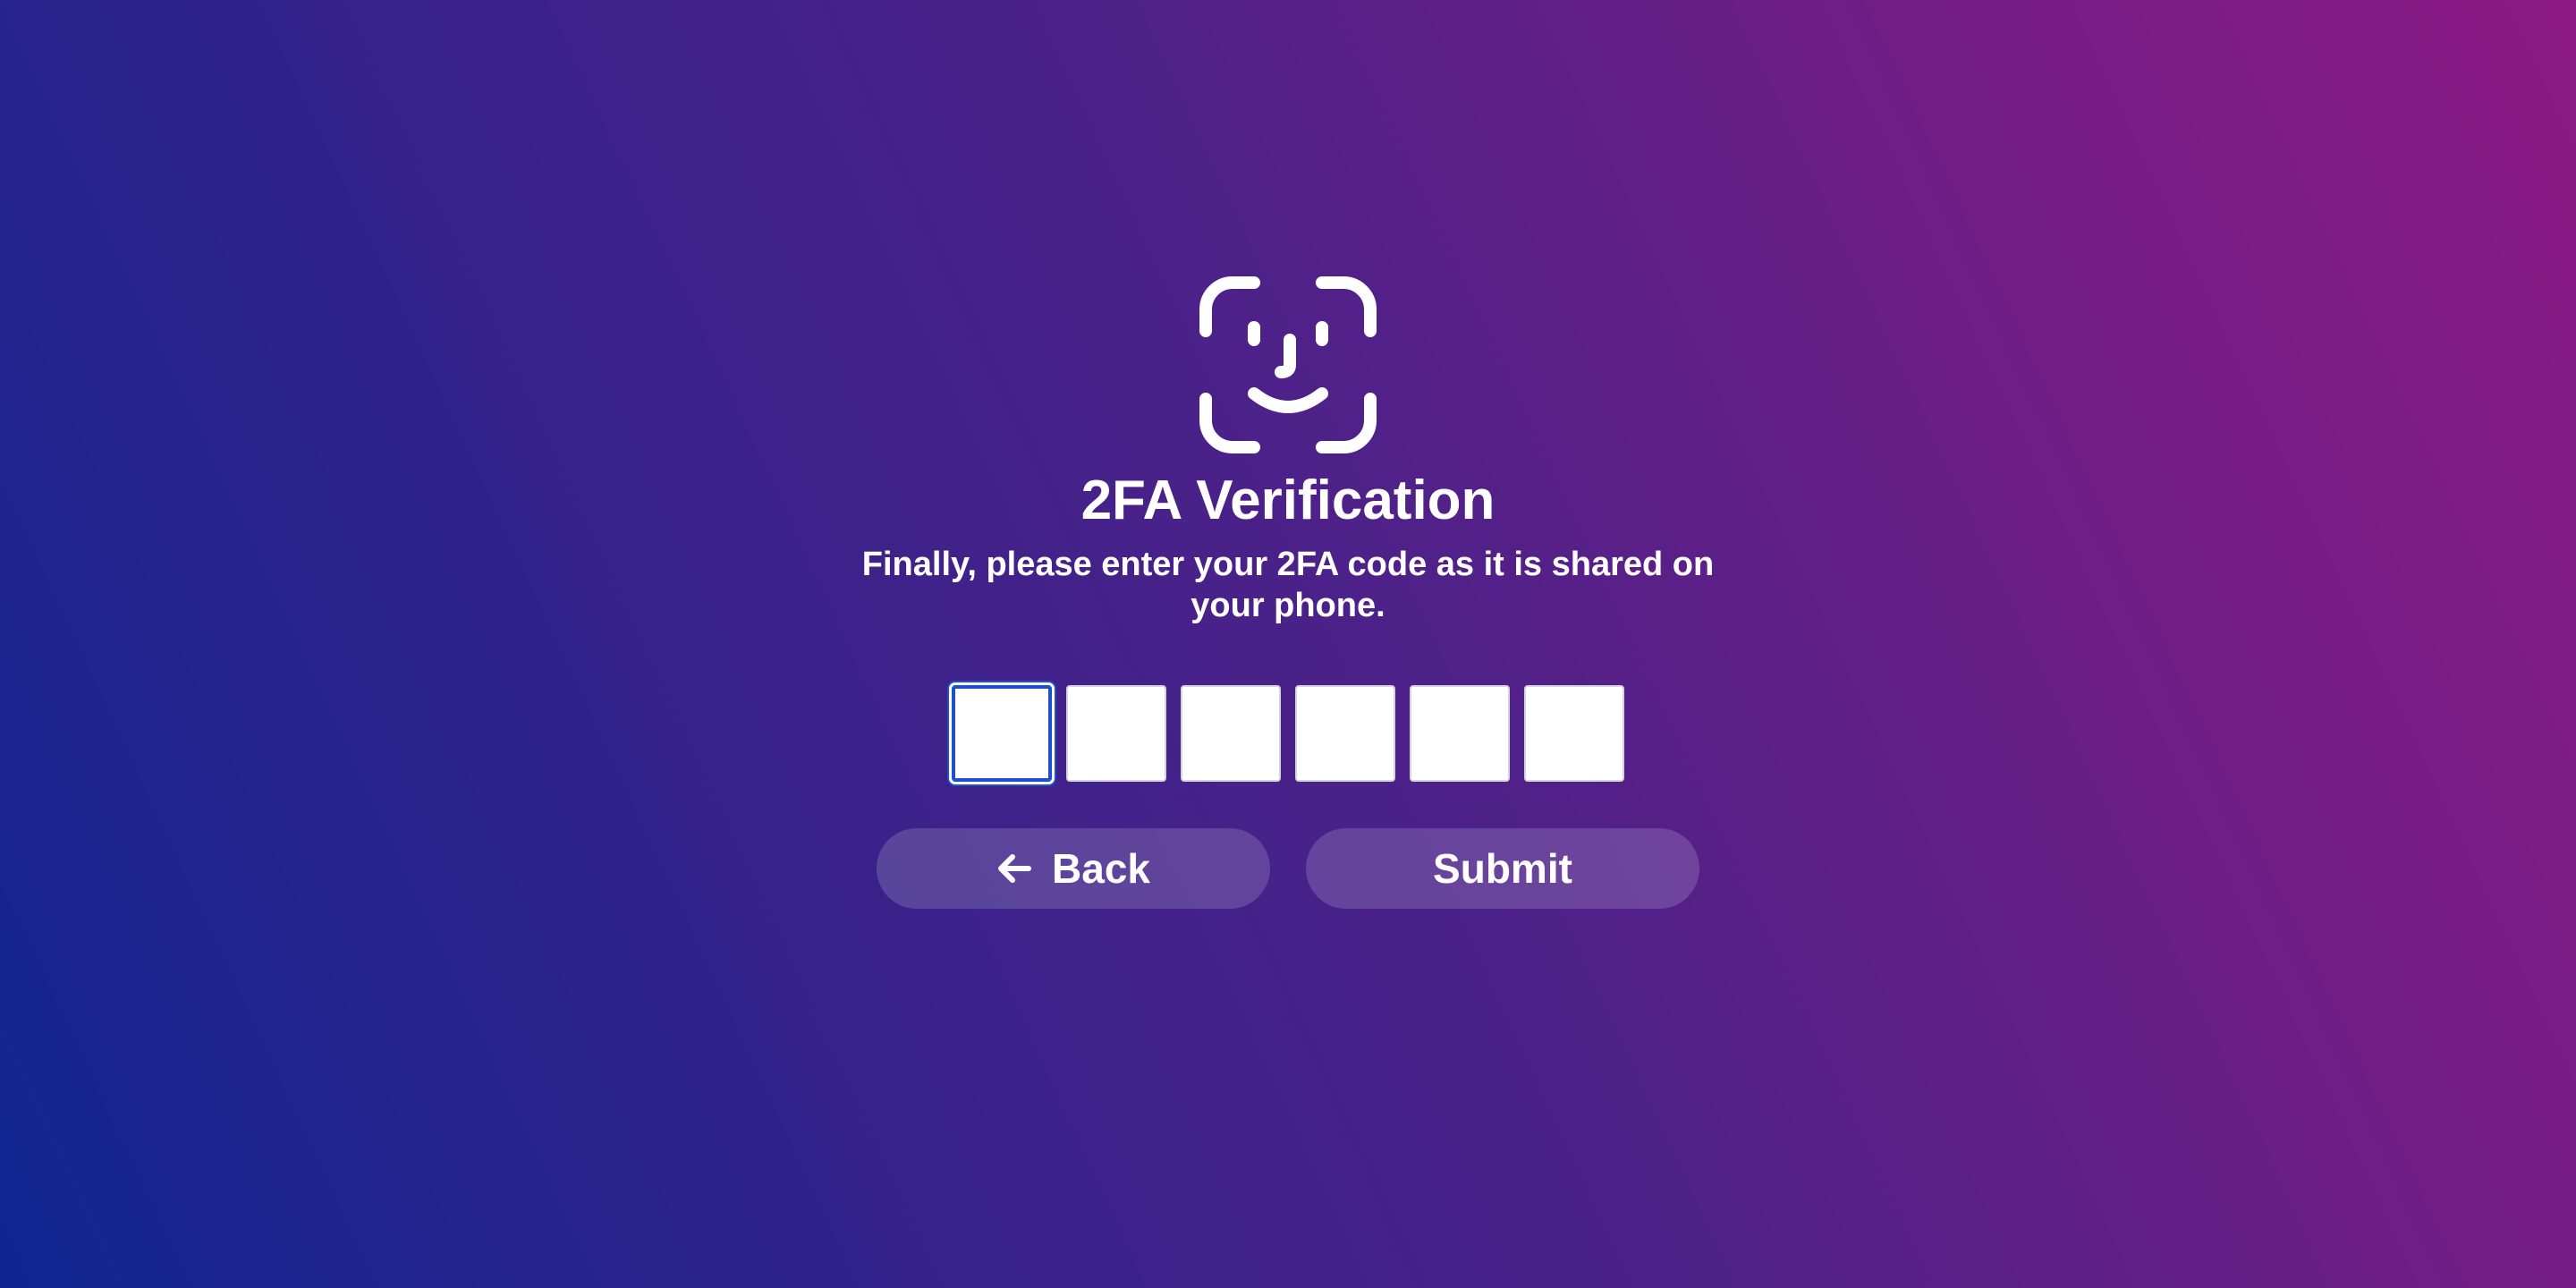  I want to click on back-button: Back, so click(1073, 868).